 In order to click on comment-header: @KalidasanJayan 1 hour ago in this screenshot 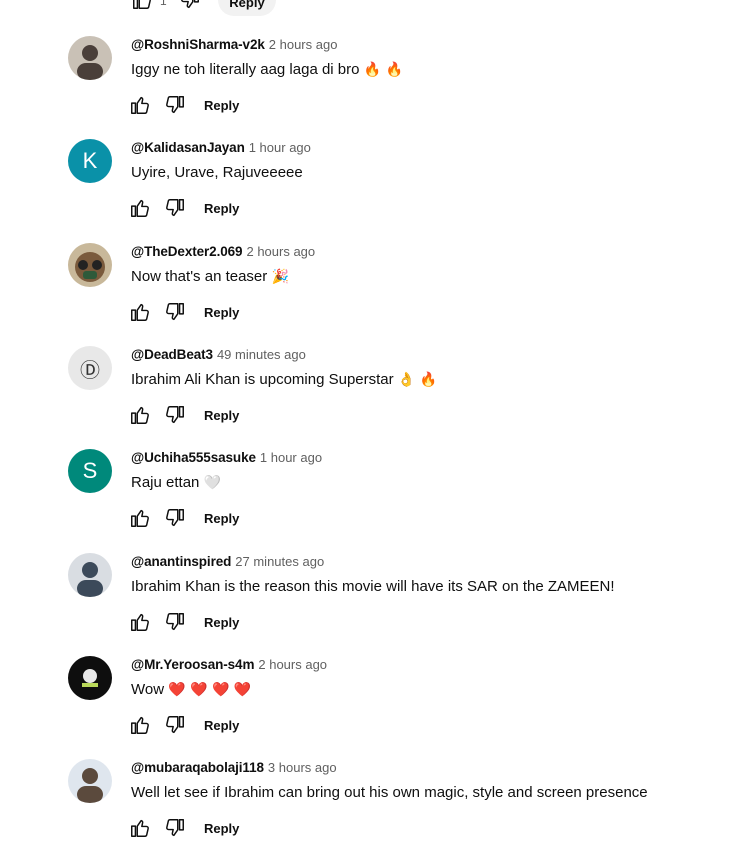, I will do `click(221, 149)`.